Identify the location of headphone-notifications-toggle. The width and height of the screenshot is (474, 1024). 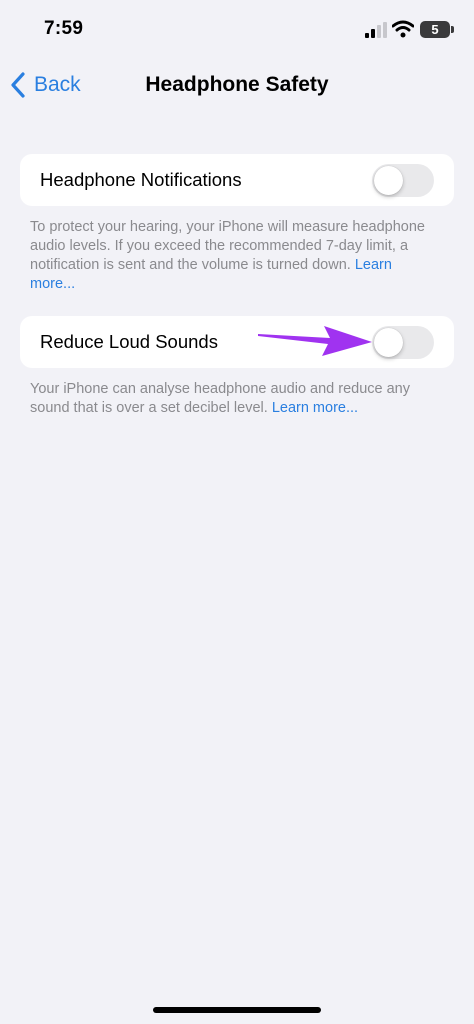
(403, 180).